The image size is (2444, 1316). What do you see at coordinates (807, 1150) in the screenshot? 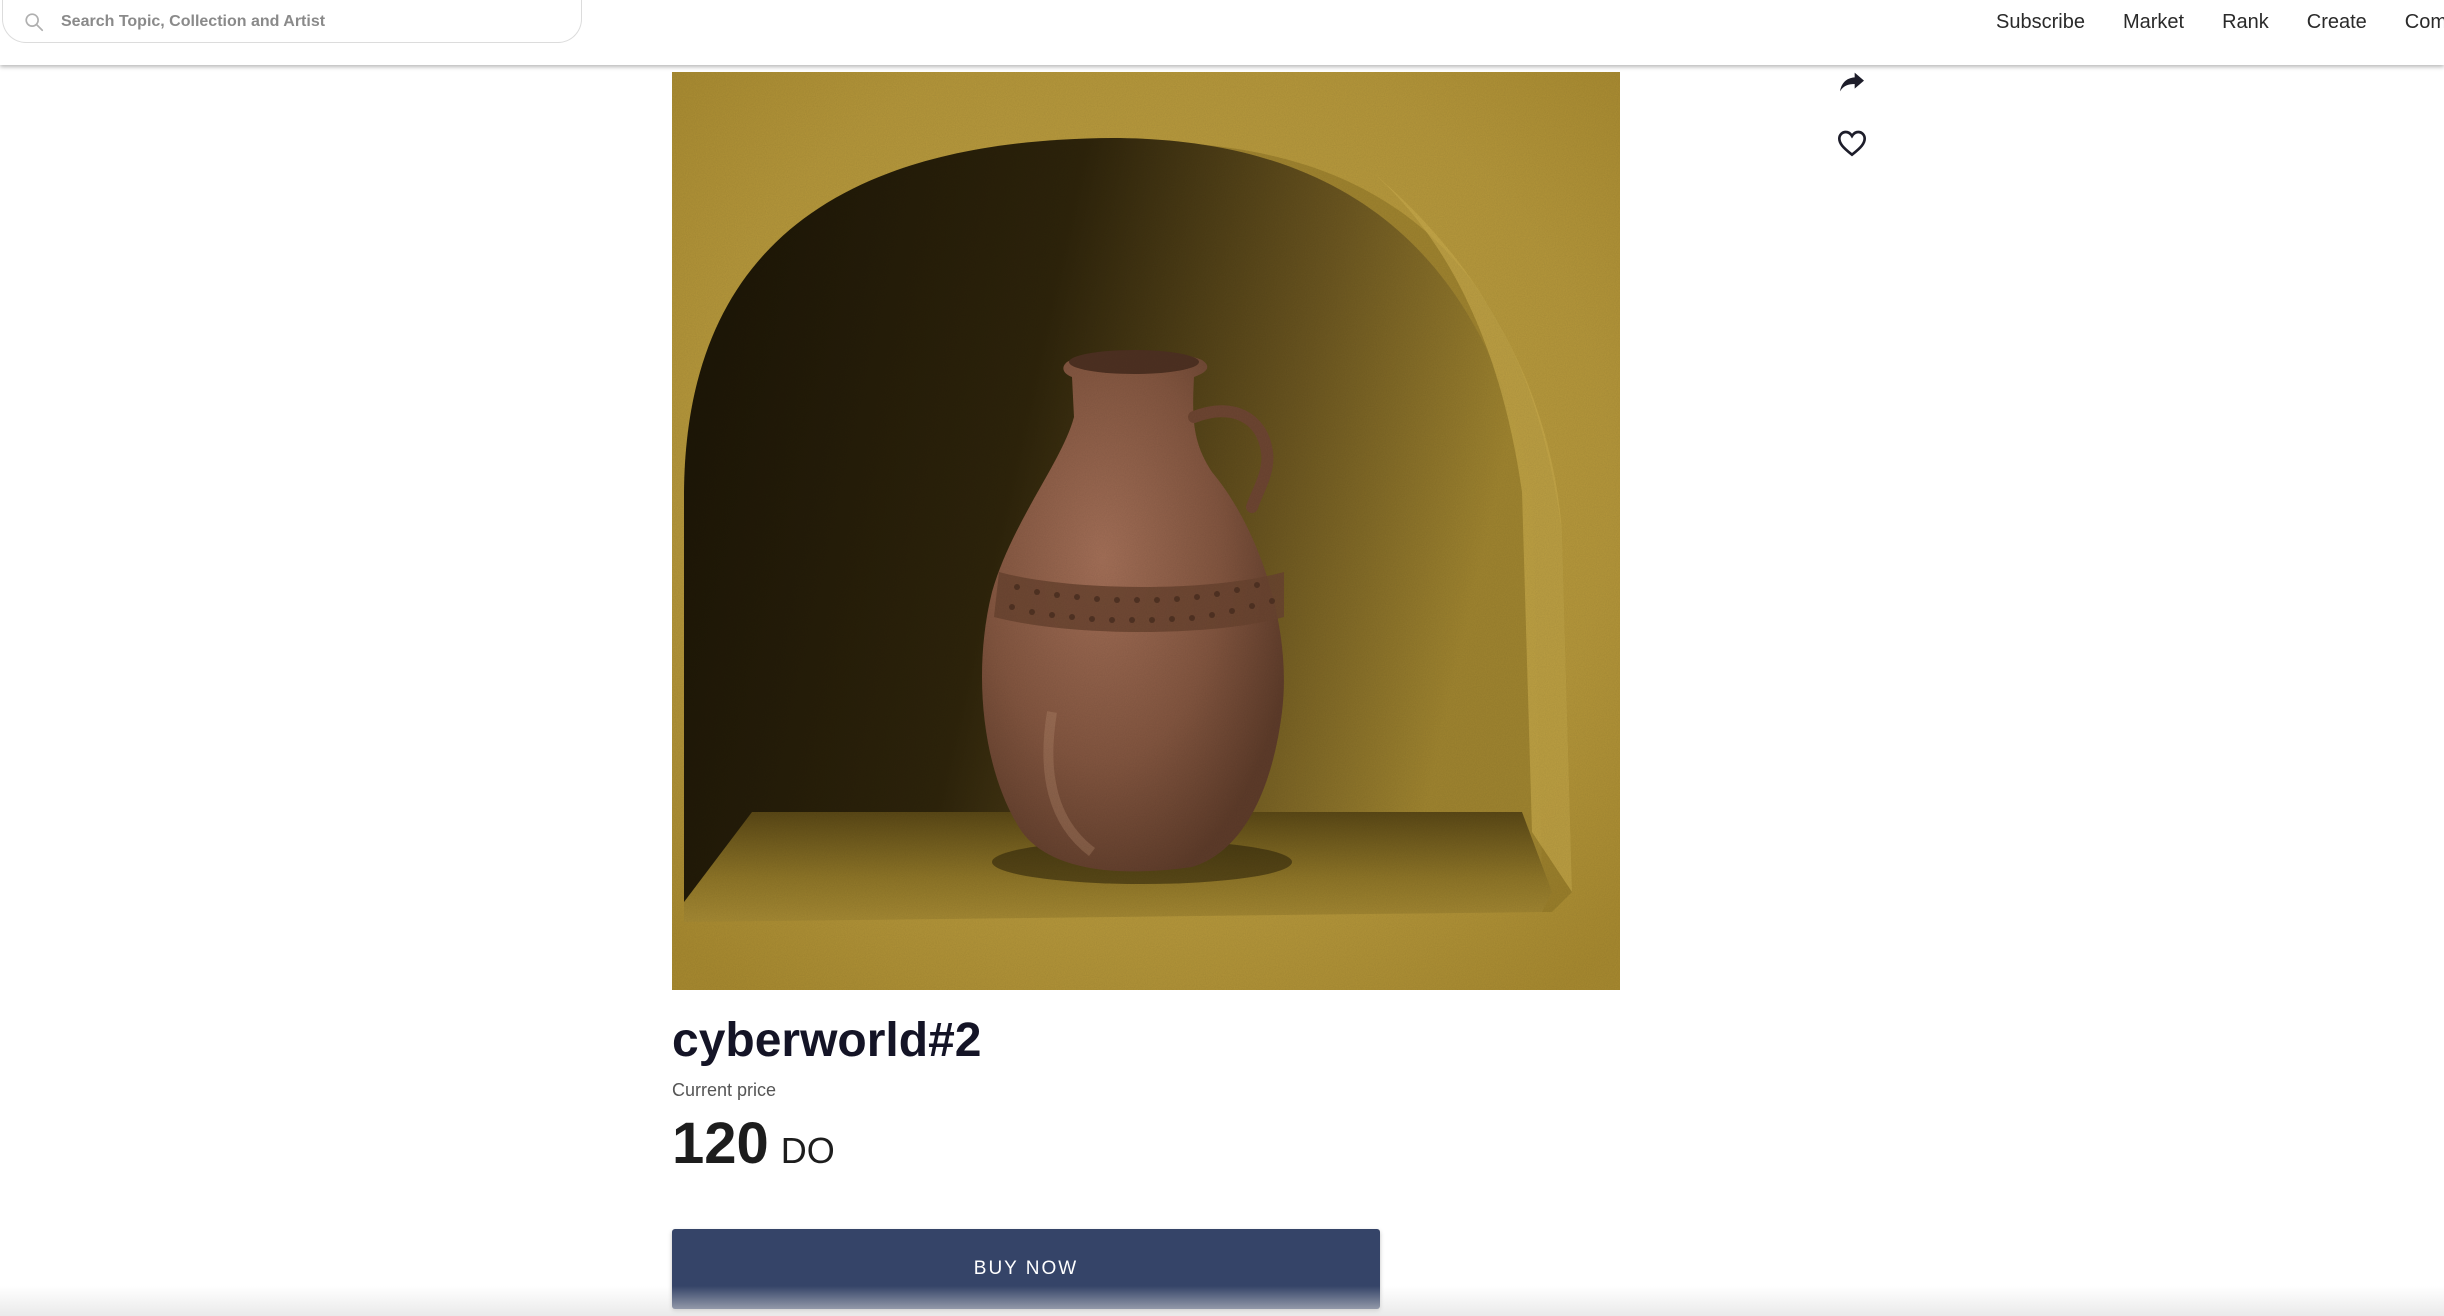
I see `price-unit: DO` at bounding box center [807, 1150].